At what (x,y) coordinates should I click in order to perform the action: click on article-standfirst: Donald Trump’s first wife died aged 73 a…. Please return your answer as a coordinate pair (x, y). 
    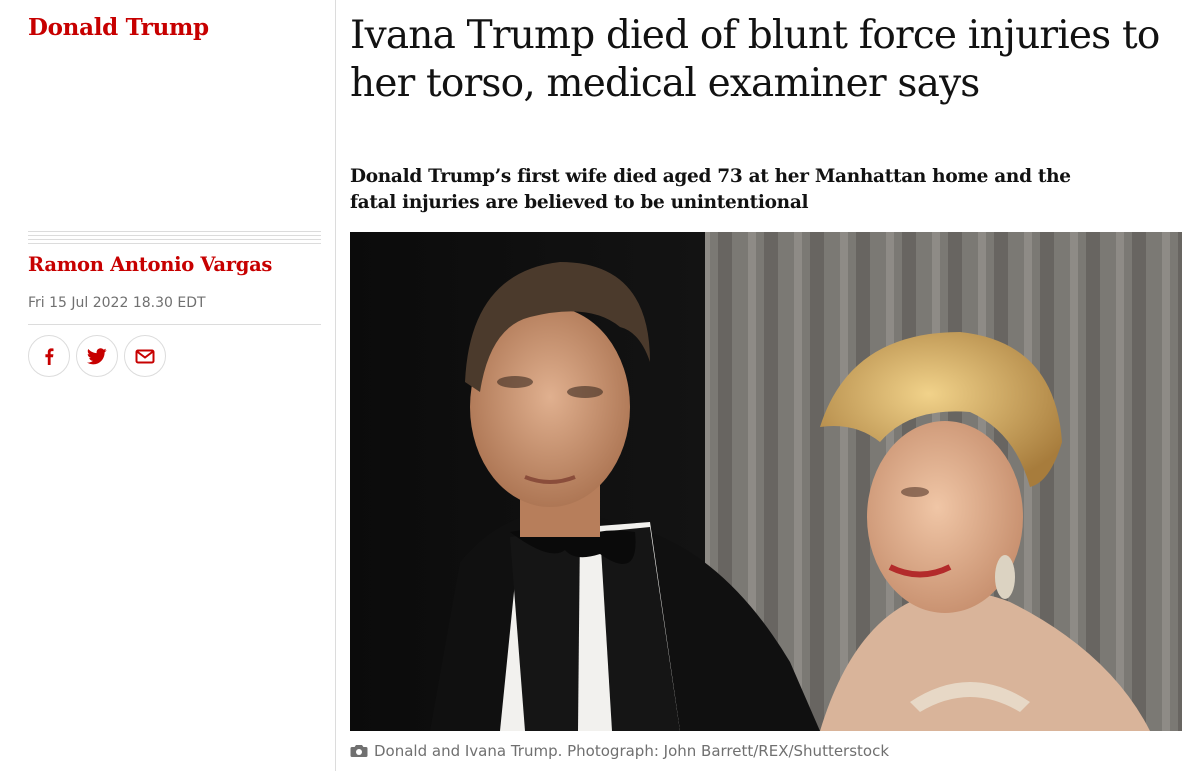
    Looking at the image, I should click on (710, 189).